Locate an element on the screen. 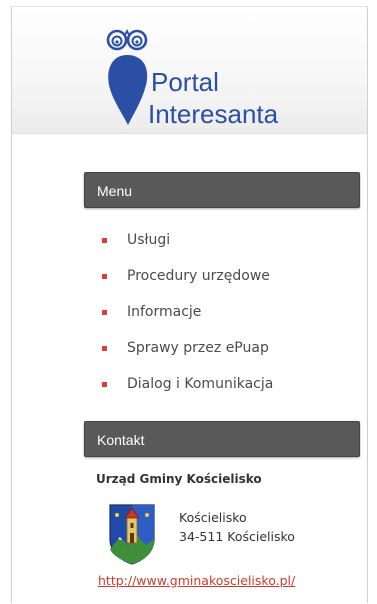 The height and width of the screenshot is (604, 377). logo-text-line2: Interesanta is located at coordinates (213, 114).